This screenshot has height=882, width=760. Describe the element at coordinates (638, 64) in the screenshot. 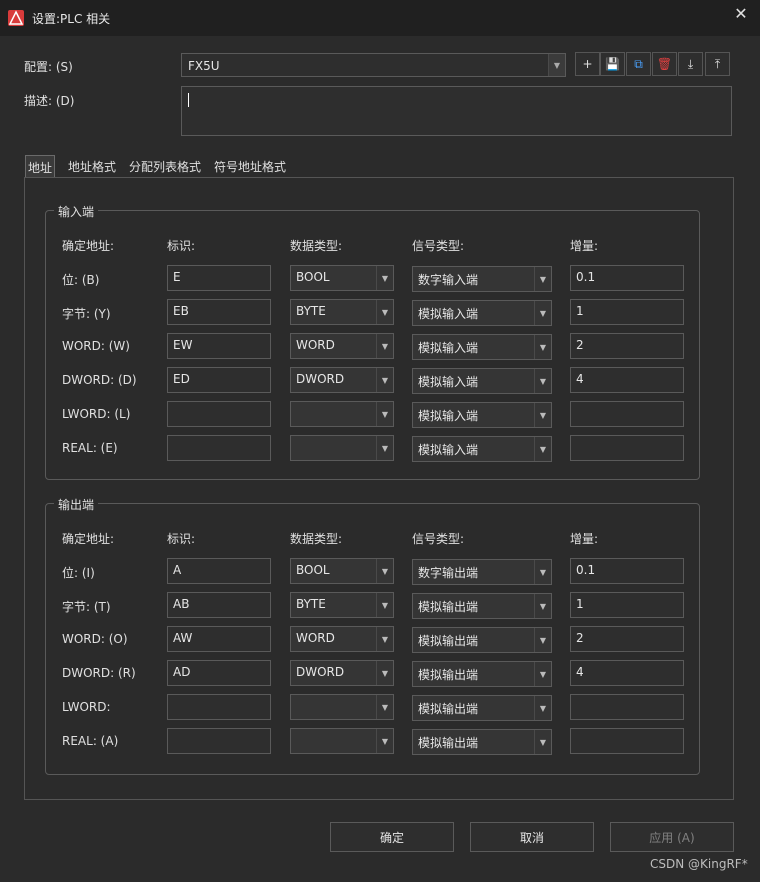

I see `copy-icon: ⧉` at that location.